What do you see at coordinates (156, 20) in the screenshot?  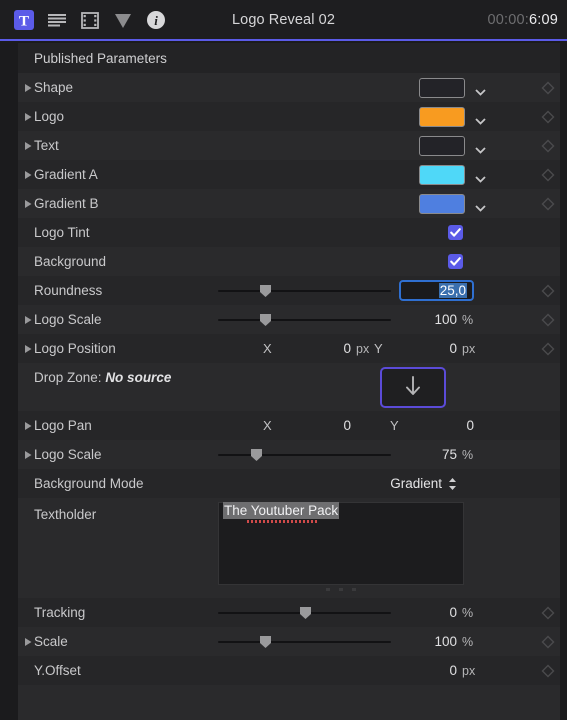 I see `info-icon: i` at bounding box center [156, 20].